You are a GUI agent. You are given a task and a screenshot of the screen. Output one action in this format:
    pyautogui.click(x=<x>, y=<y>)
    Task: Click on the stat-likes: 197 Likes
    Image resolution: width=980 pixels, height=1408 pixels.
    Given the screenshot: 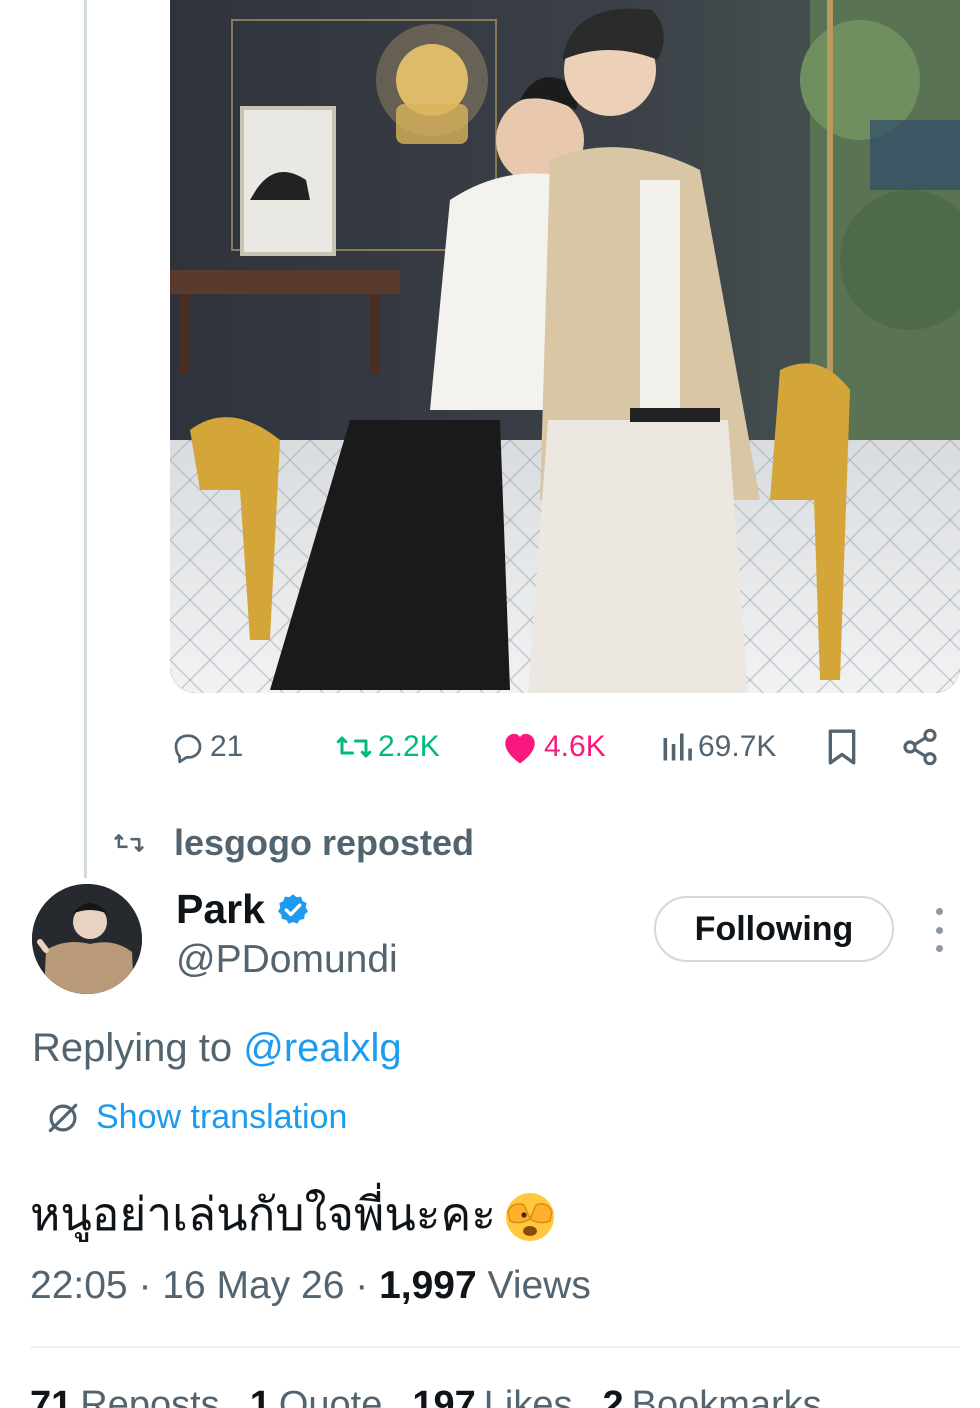 What is the action you would take?
    pyautogui.click(x=492, y=1396)
    